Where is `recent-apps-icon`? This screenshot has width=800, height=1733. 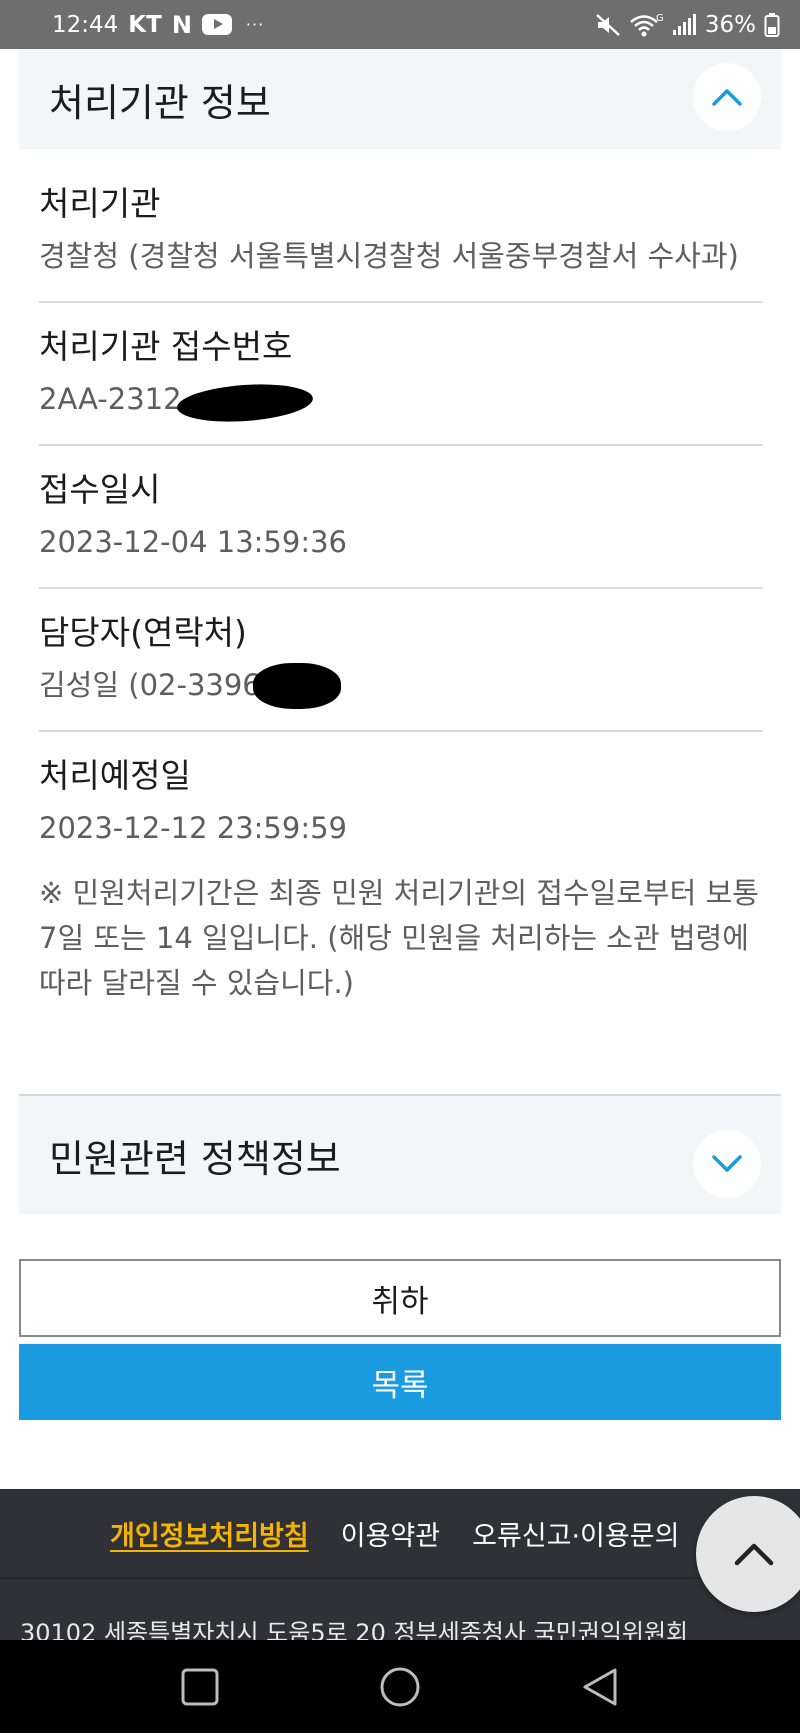
recent-apps-icon is located at coordinates (200, 1686).